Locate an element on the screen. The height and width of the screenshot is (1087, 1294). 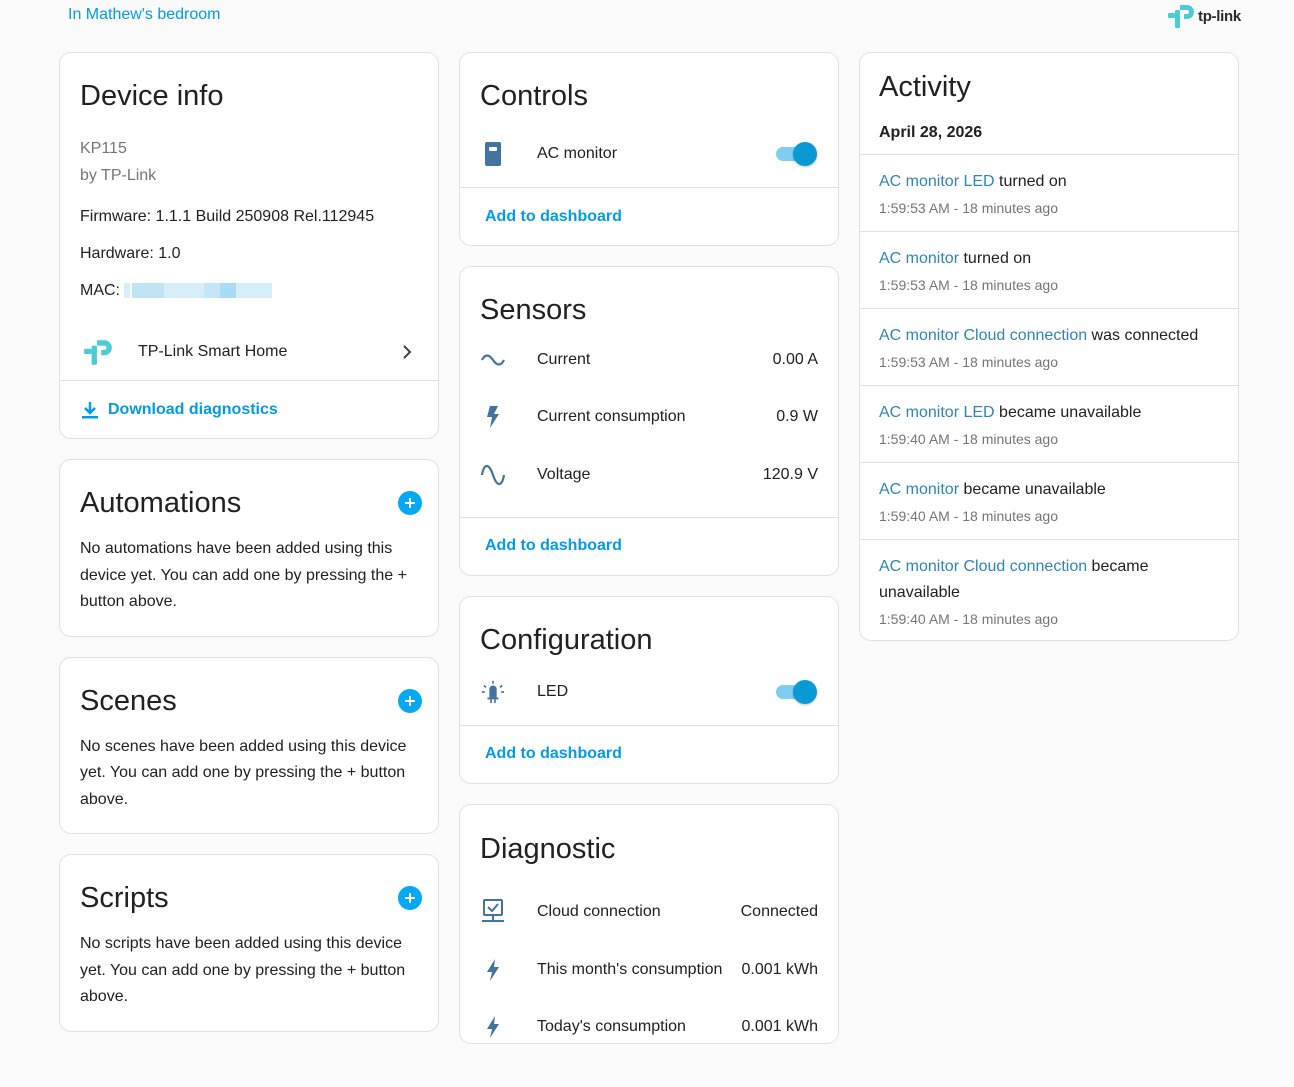
entity-name: AC monitor is located at coordinates (577, 153).